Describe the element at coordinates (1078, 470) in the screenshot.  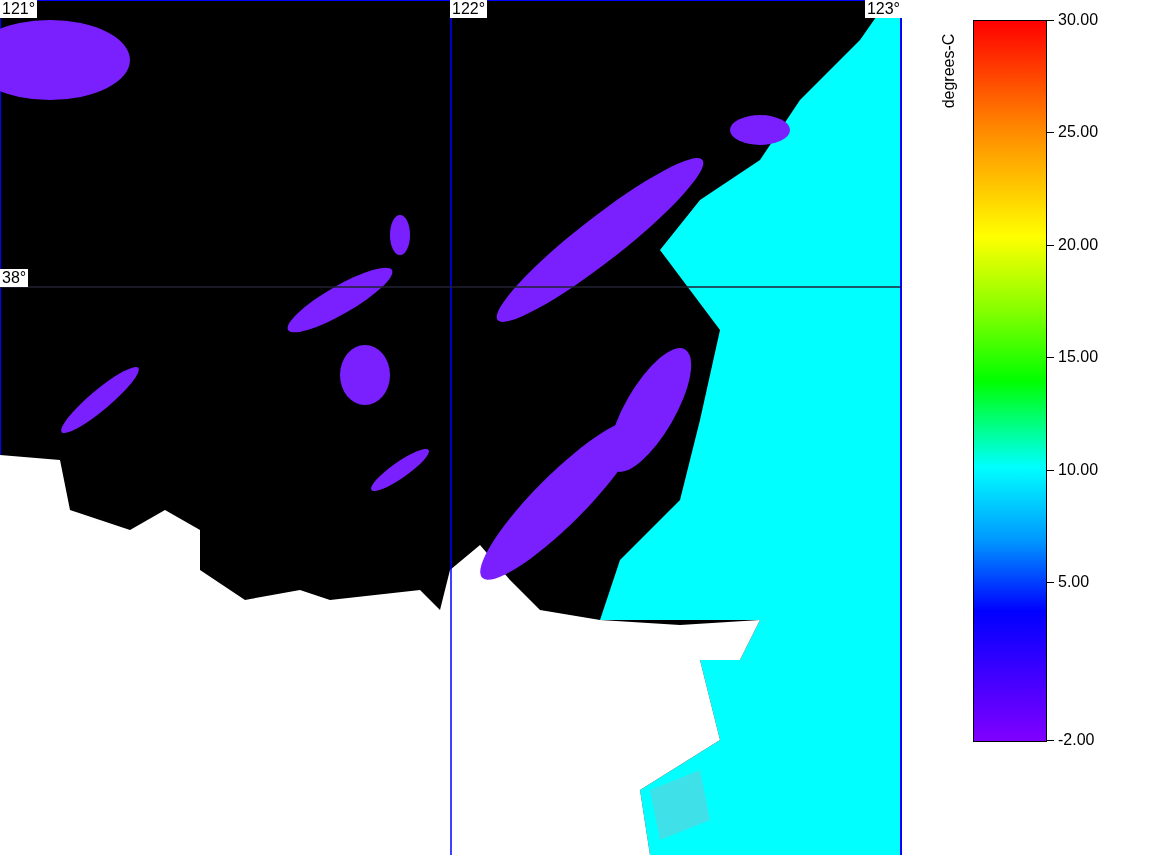
I see `tick-label: 10.00` at that location.